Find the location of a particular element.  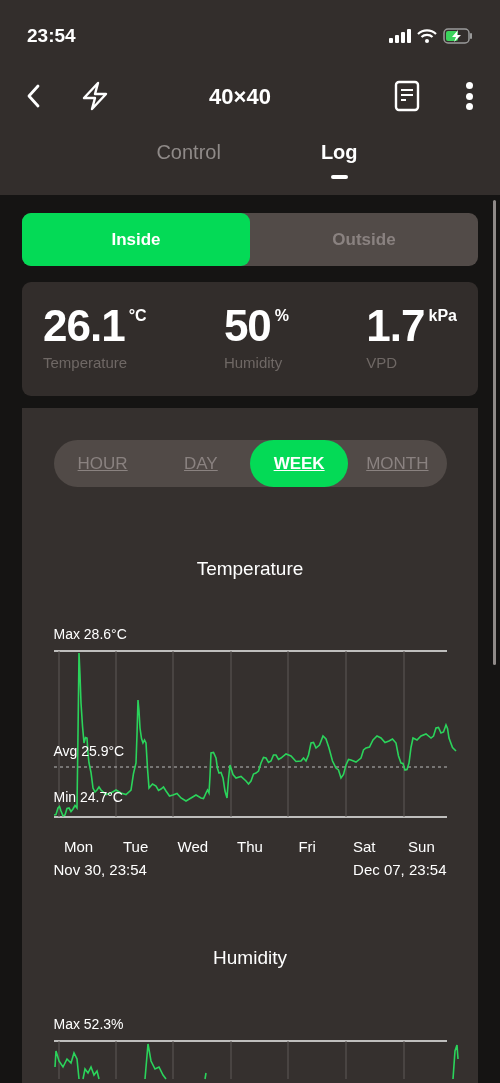

day-label: Sun is located at coordinates (421, 846).